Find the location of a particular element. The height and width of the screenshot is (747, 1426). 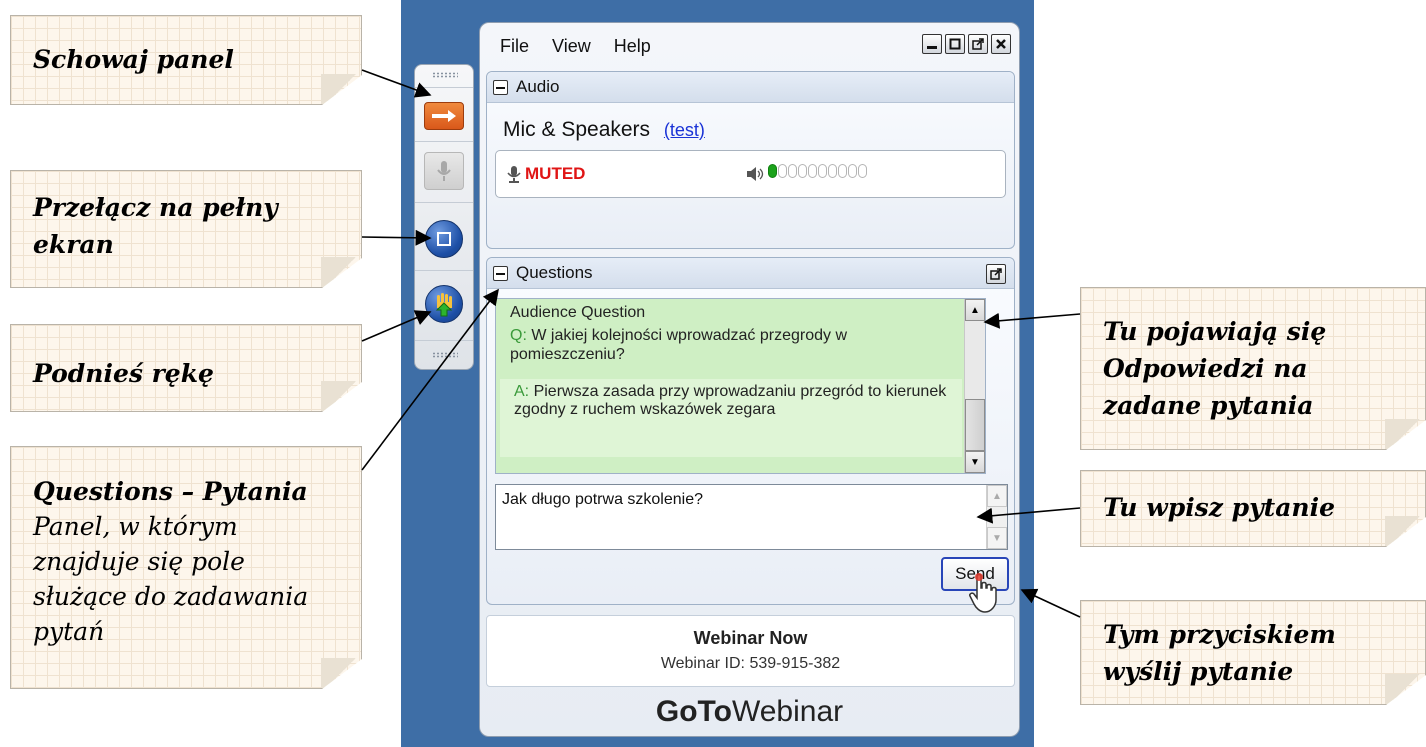

arrow-hide-panel is located at coordinates (396, 83).